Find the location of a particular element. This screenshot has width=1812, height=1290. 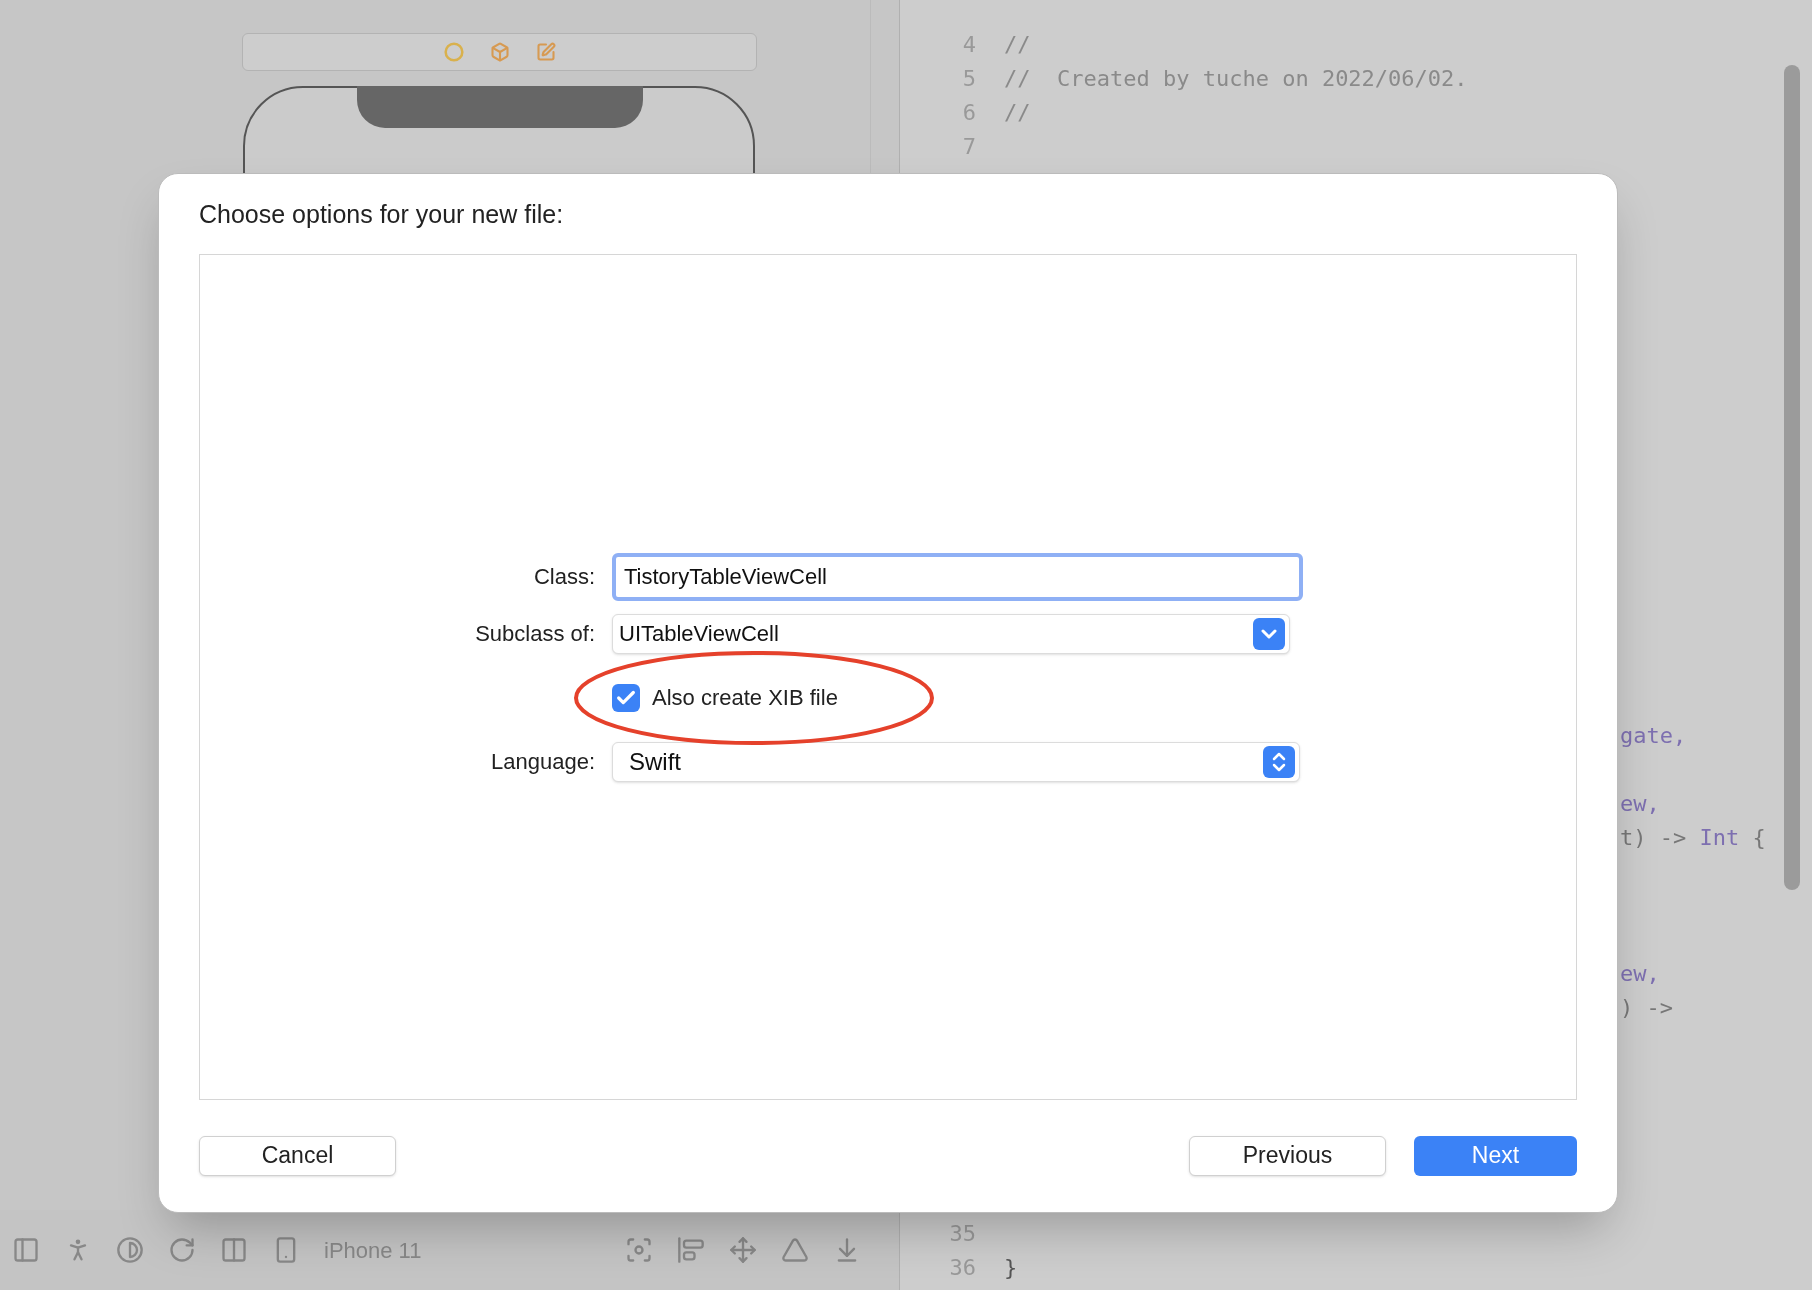

stepper-icon is located at coordinates (1279, 761).